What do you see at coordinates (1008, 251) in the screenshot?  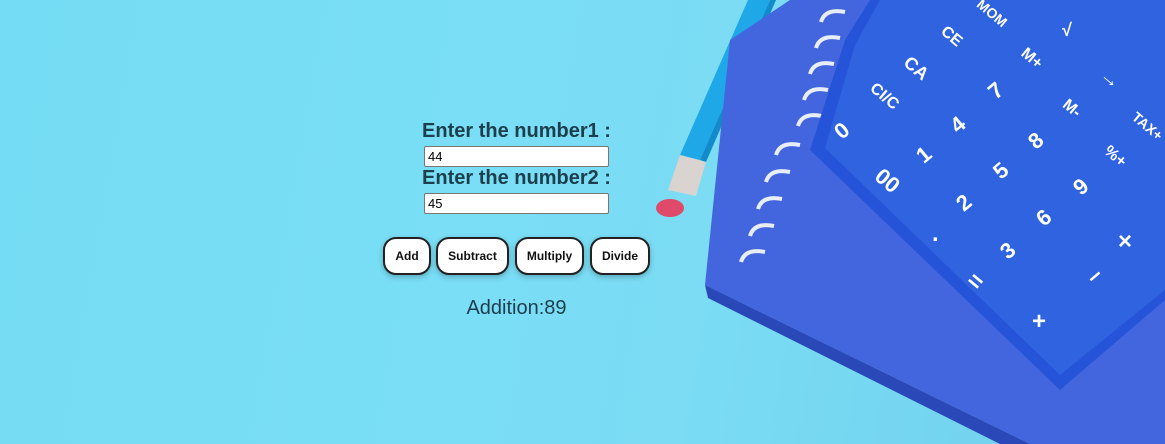 I see `key-three: 3` at bounding box center [1008, 251].